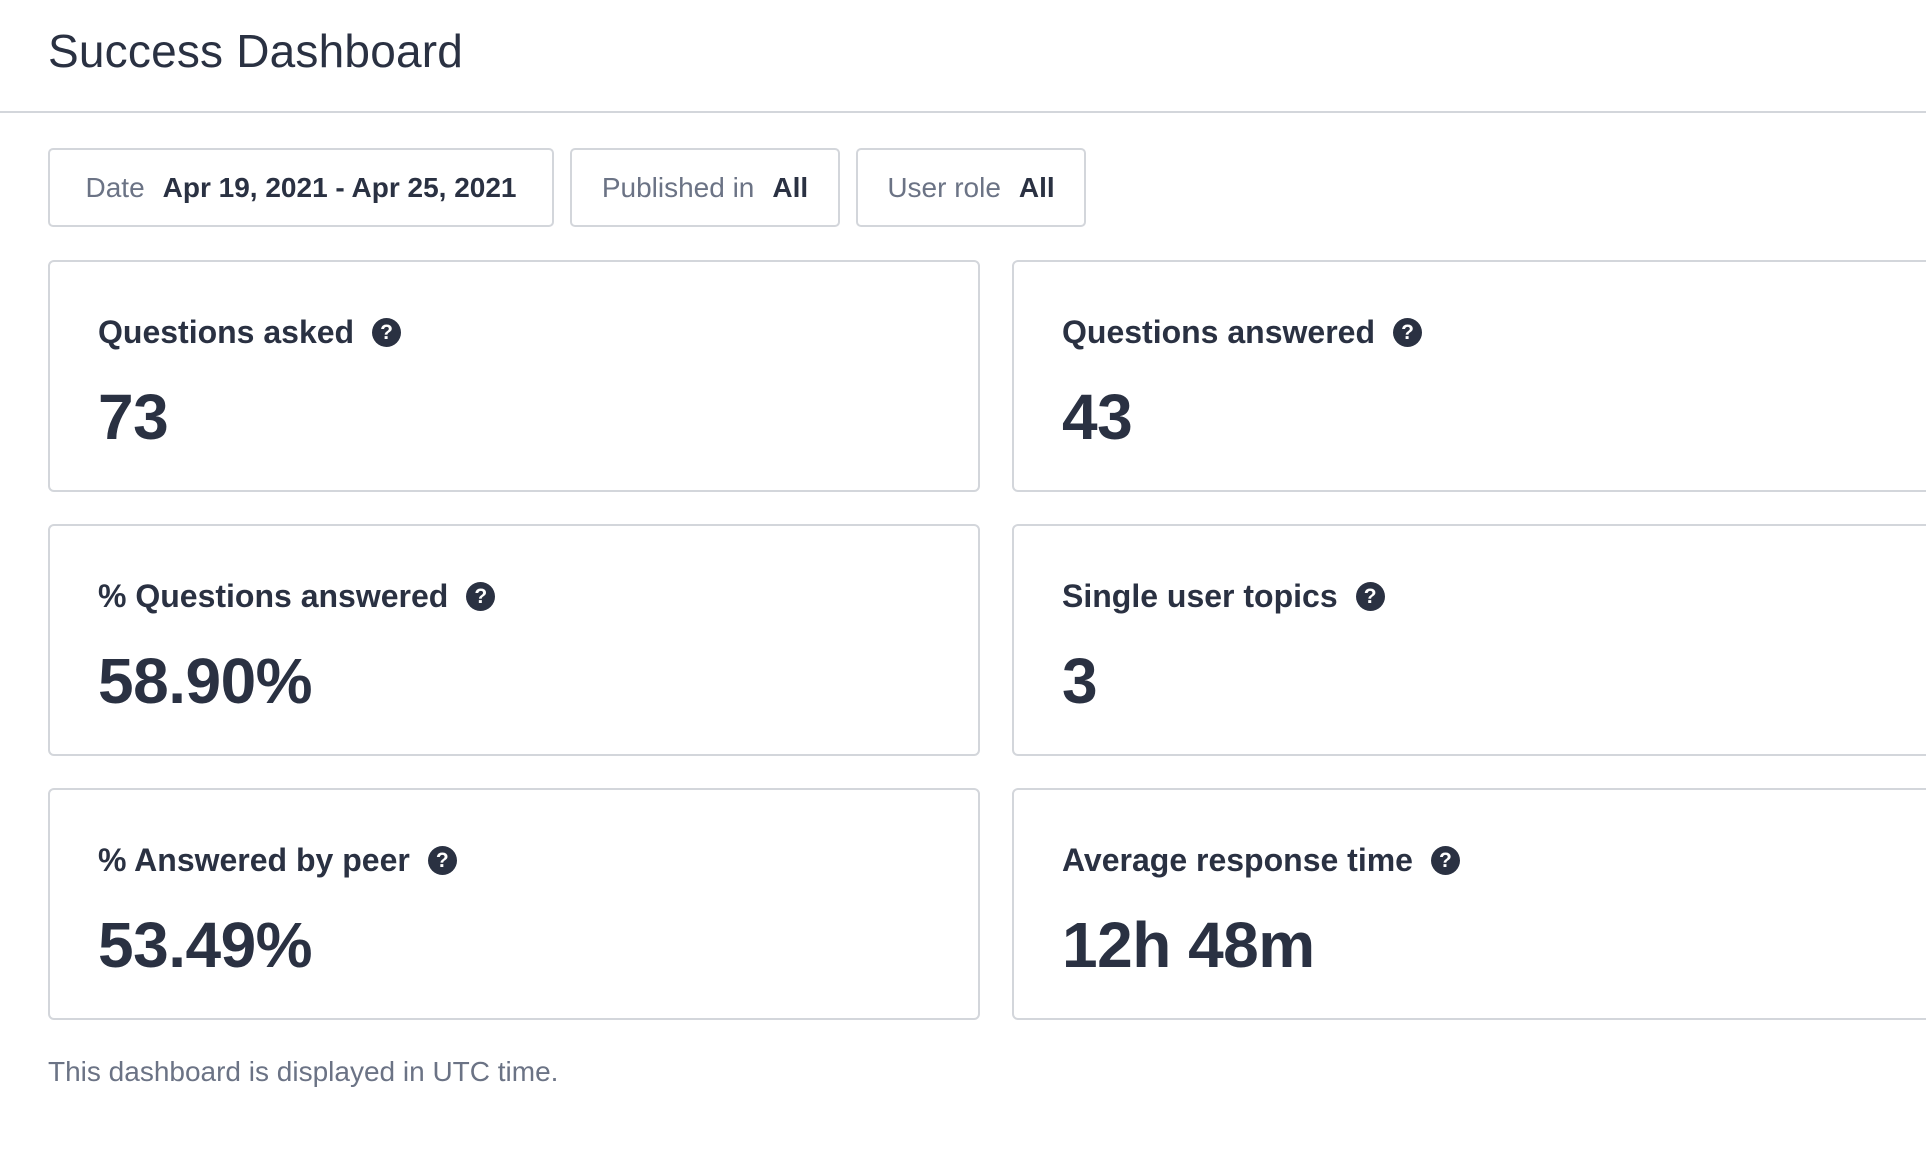 The image size is (1926, 1172). Describe the element at coordinates (339, 187) in the screenshot. I see `date-filter-value: Apr 19, 2021 - Apr 25, 2021` at that location.